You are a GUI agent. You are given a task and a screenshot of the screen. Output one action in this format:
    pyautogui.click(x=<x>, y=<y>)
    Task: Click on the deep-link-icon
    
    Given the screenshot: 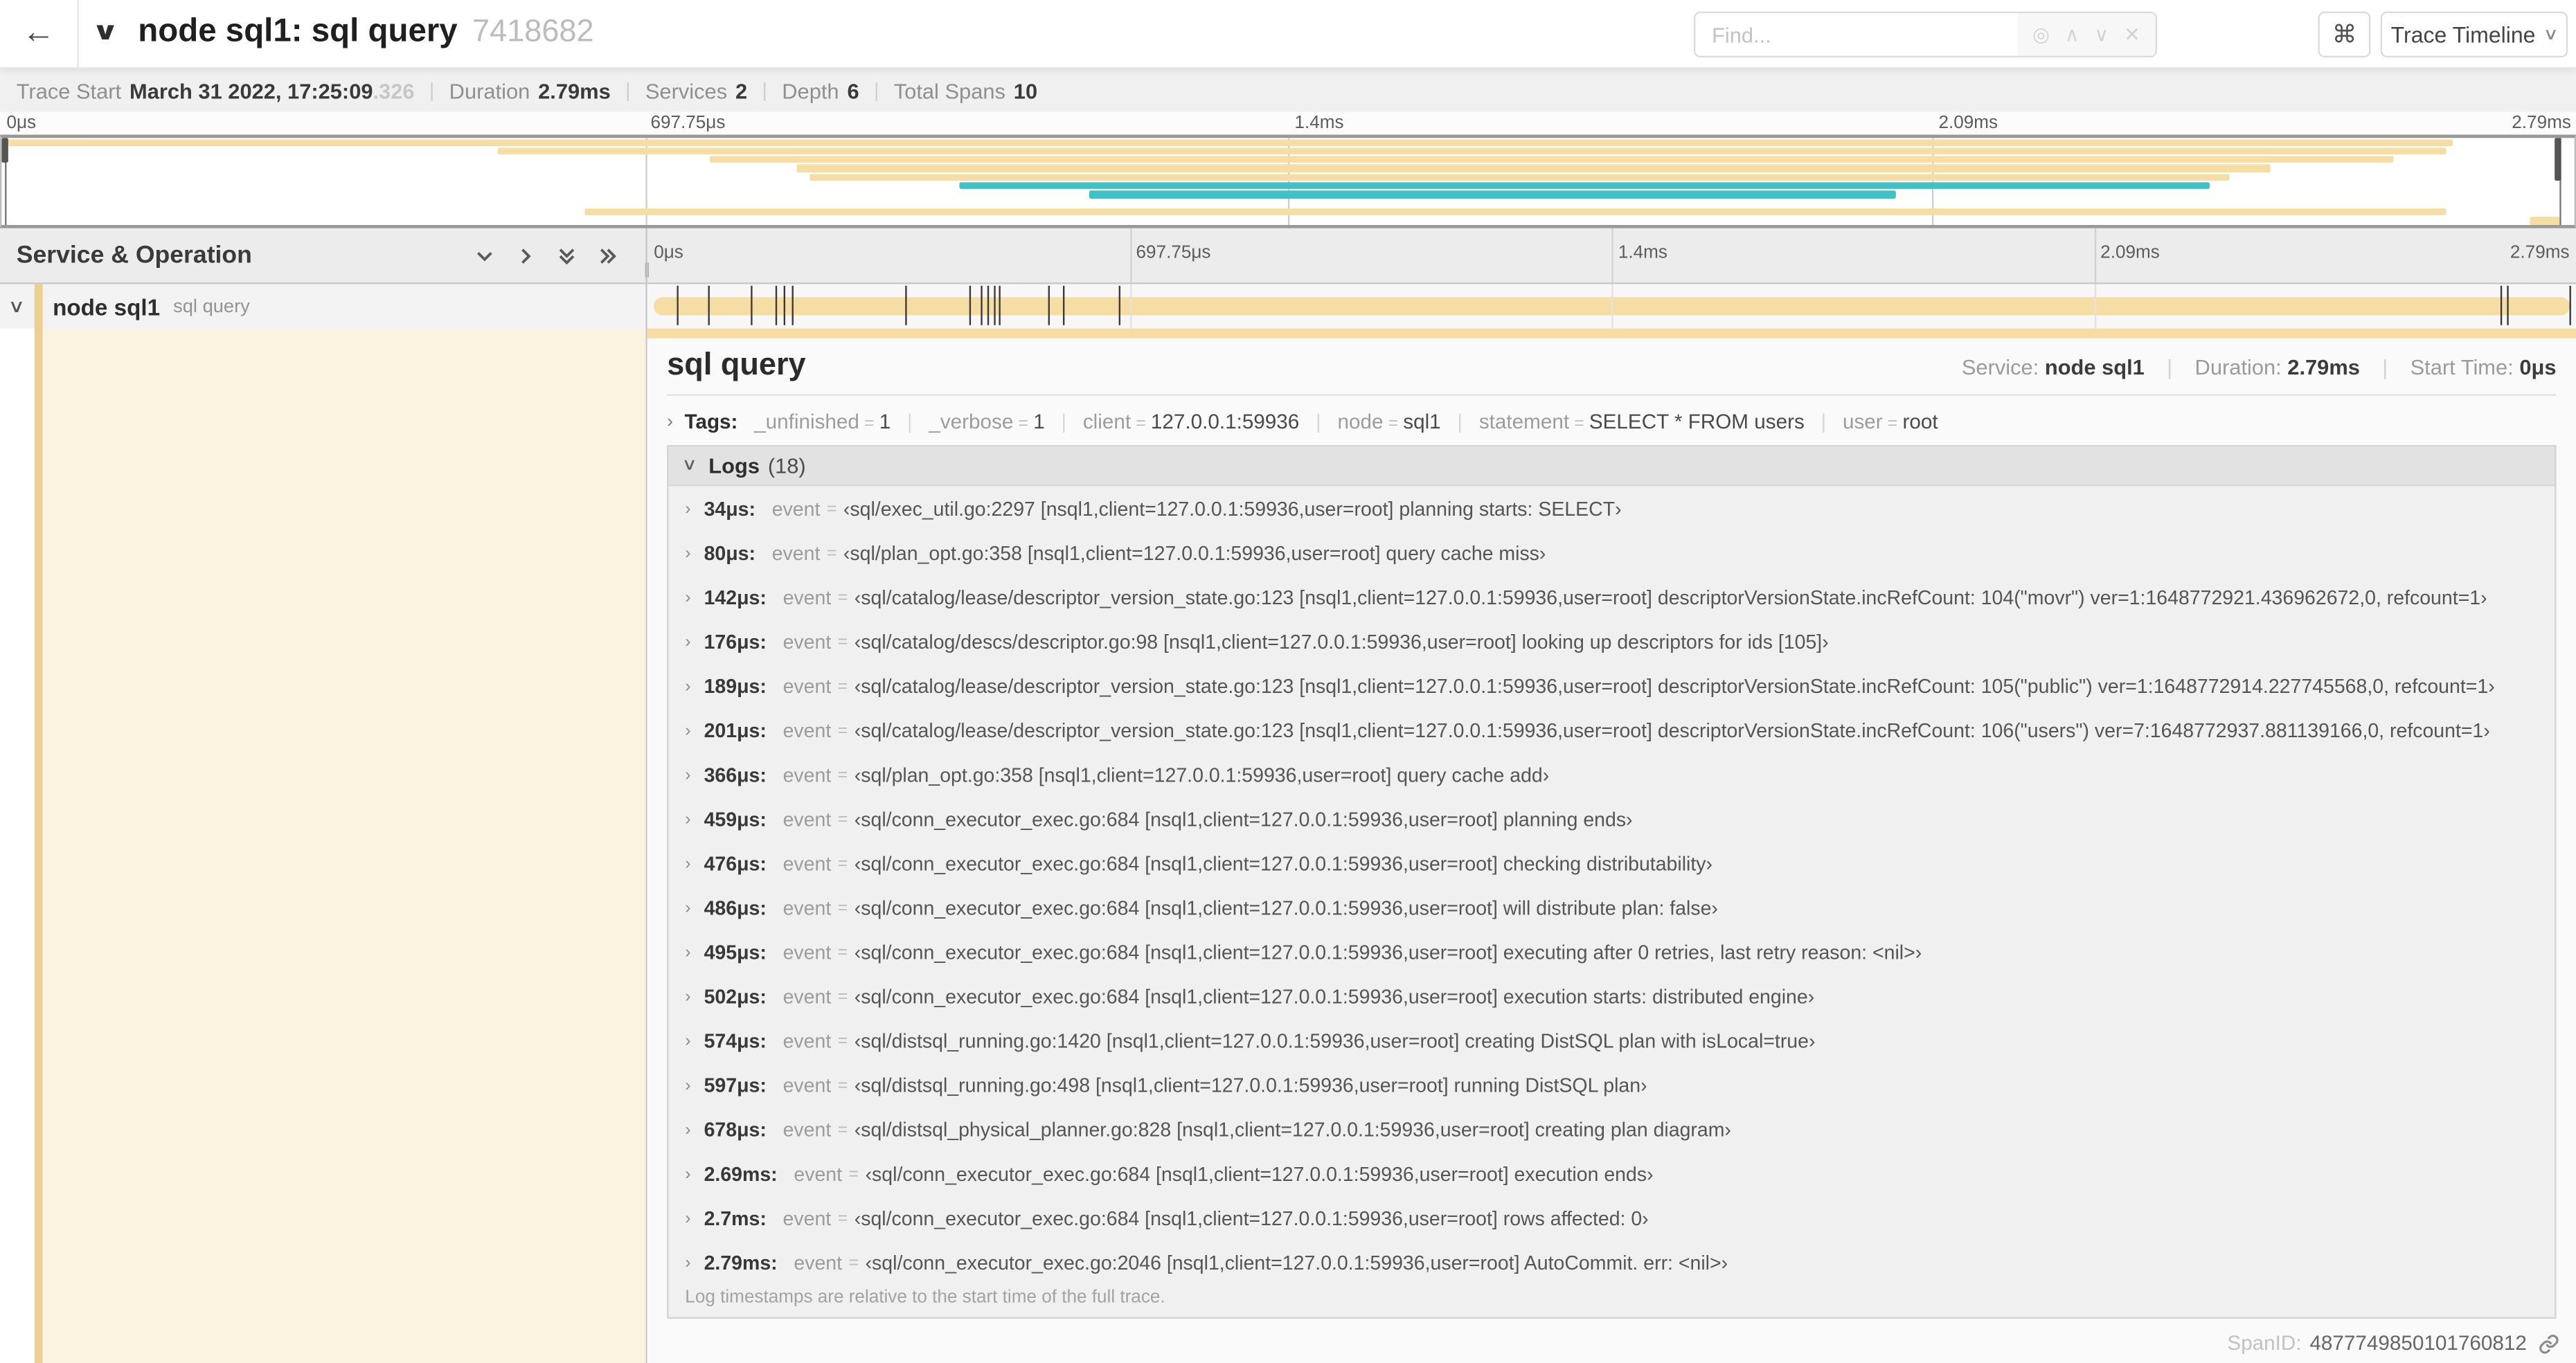 What is the action you would take?
    pyautogui.click(x=2549, y=1343)
    